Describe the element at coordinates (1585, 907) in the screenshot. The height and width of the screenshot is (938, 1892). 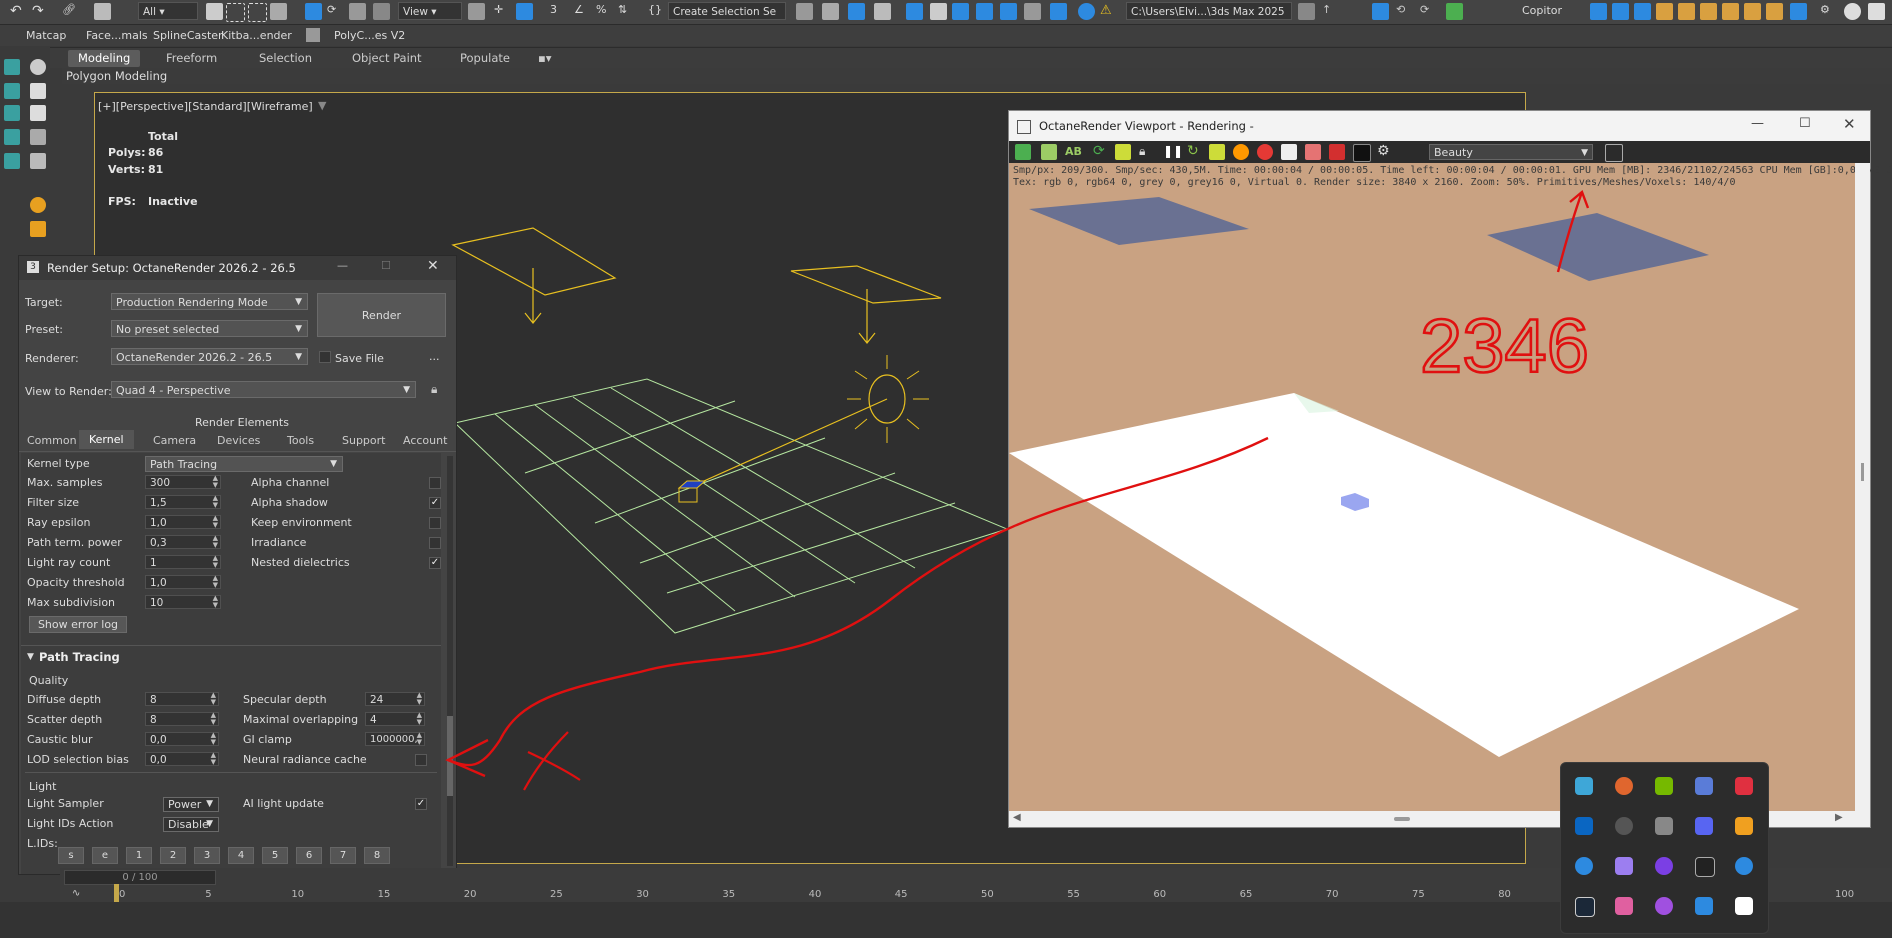
I see `steam-icon` at that location.